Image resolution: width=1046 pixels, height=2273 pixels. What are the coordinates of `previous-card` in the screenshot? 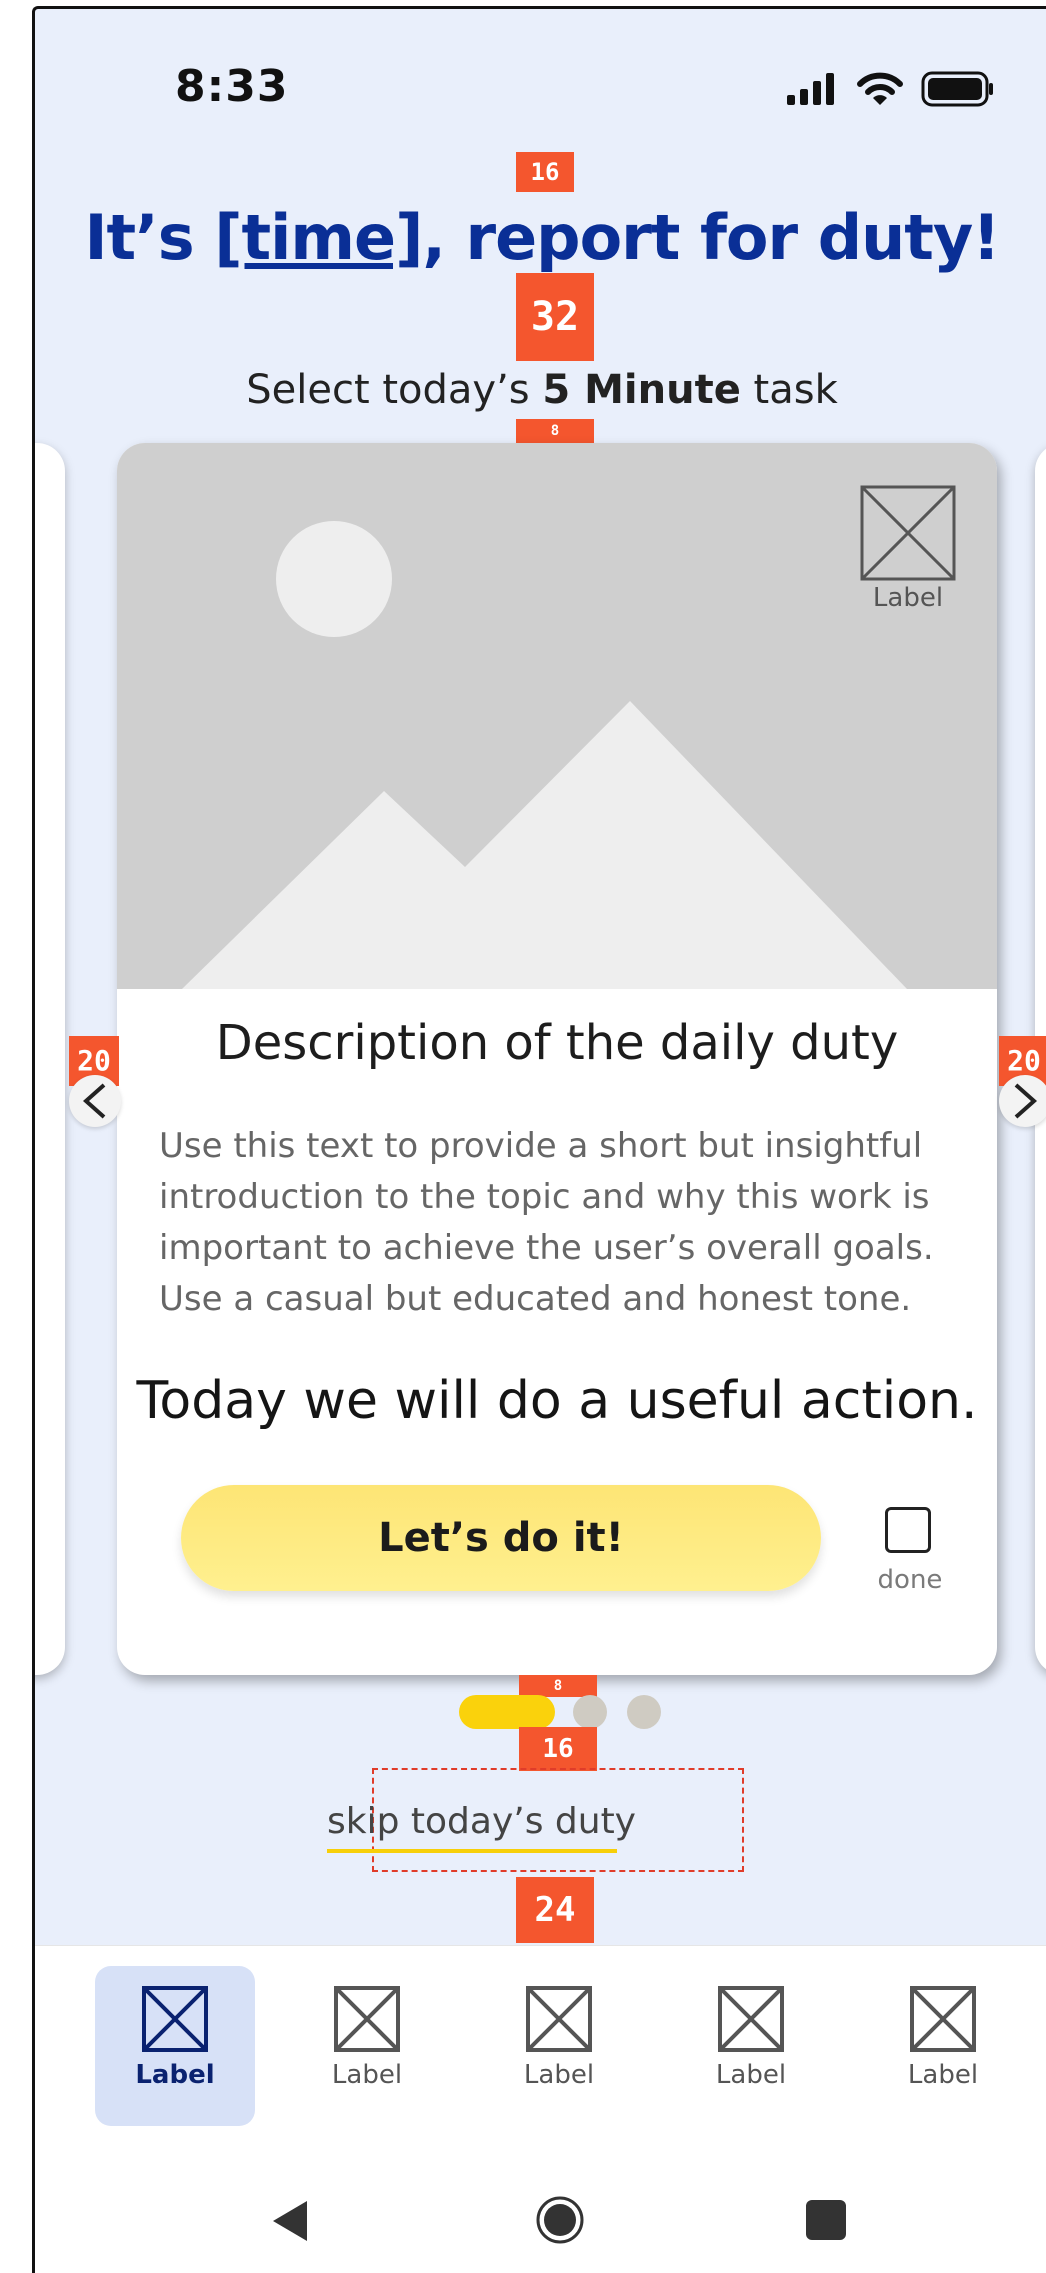 It's located at (50, 1059).